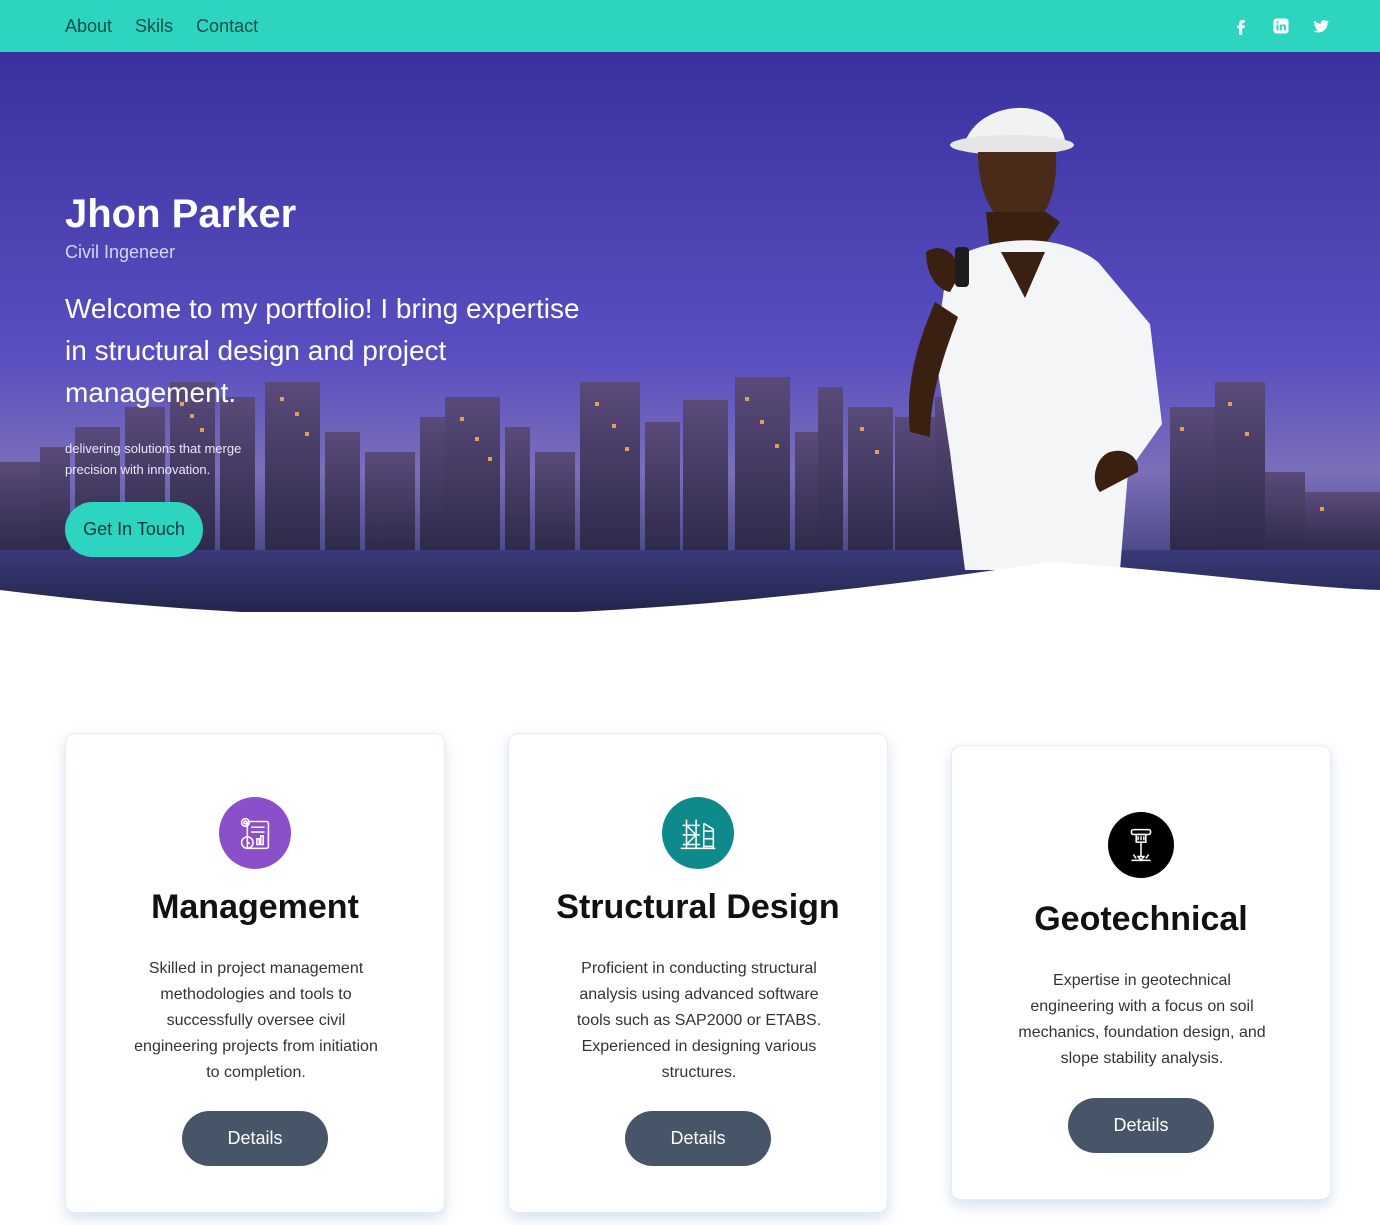 The image size is (1380, 1225). I want to click on structure-icon, so click(698, 833).